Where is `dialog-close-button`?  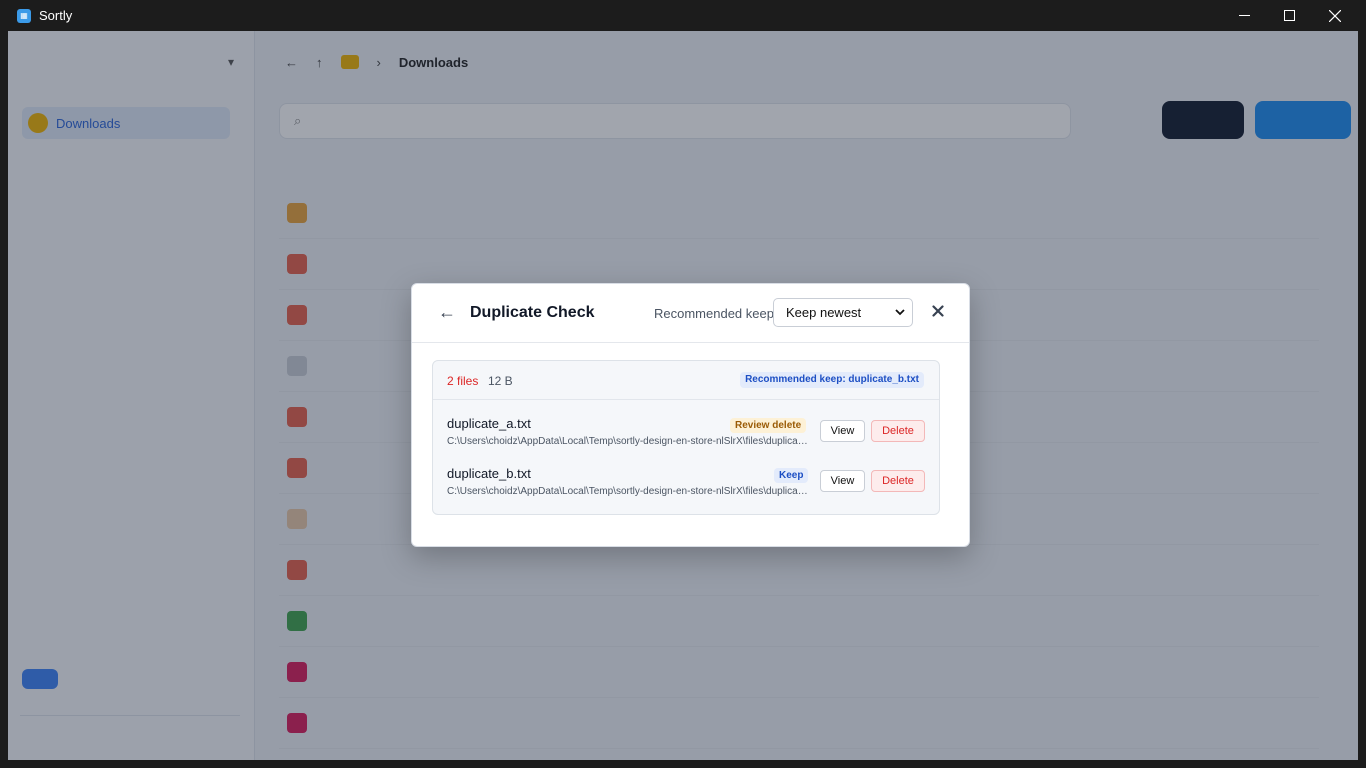
dialog-close-button is located at coordinates (938, 313).